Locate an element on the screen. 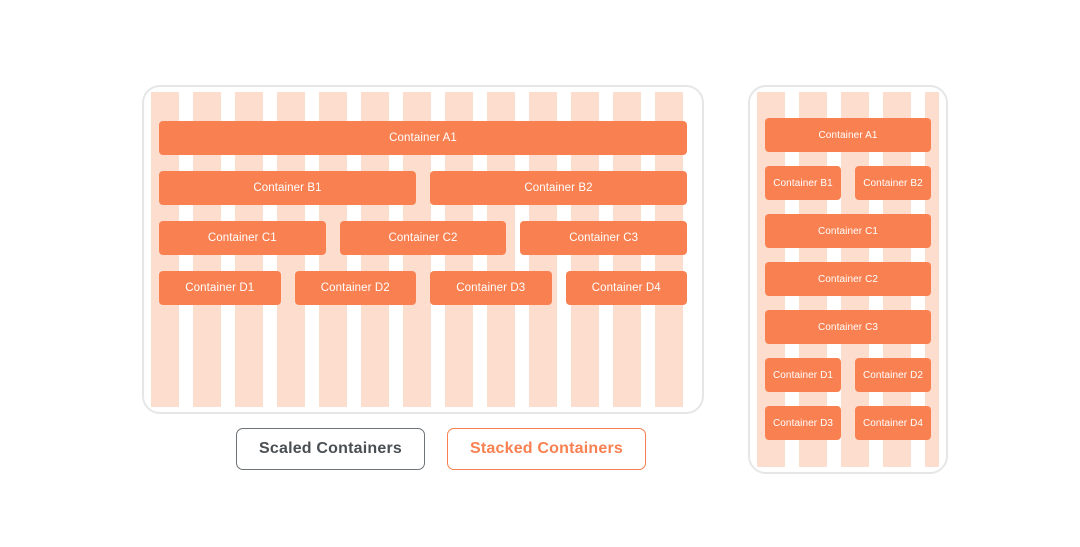 This screenshot has width=1080, height=547. container-row: Container C2 is located at coordinates (848, 279).